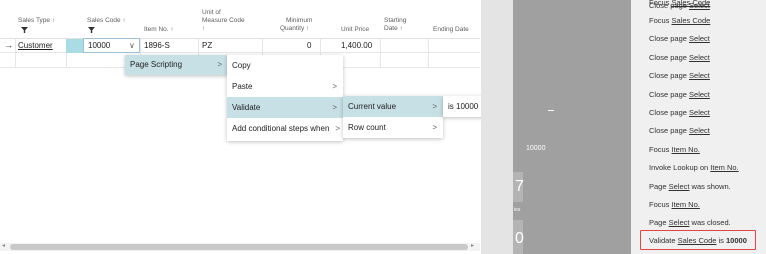  What do you see at coordinates (517, 210) in the screenshot?
I see `background-caption: ies` at bounding box center [517, 210].